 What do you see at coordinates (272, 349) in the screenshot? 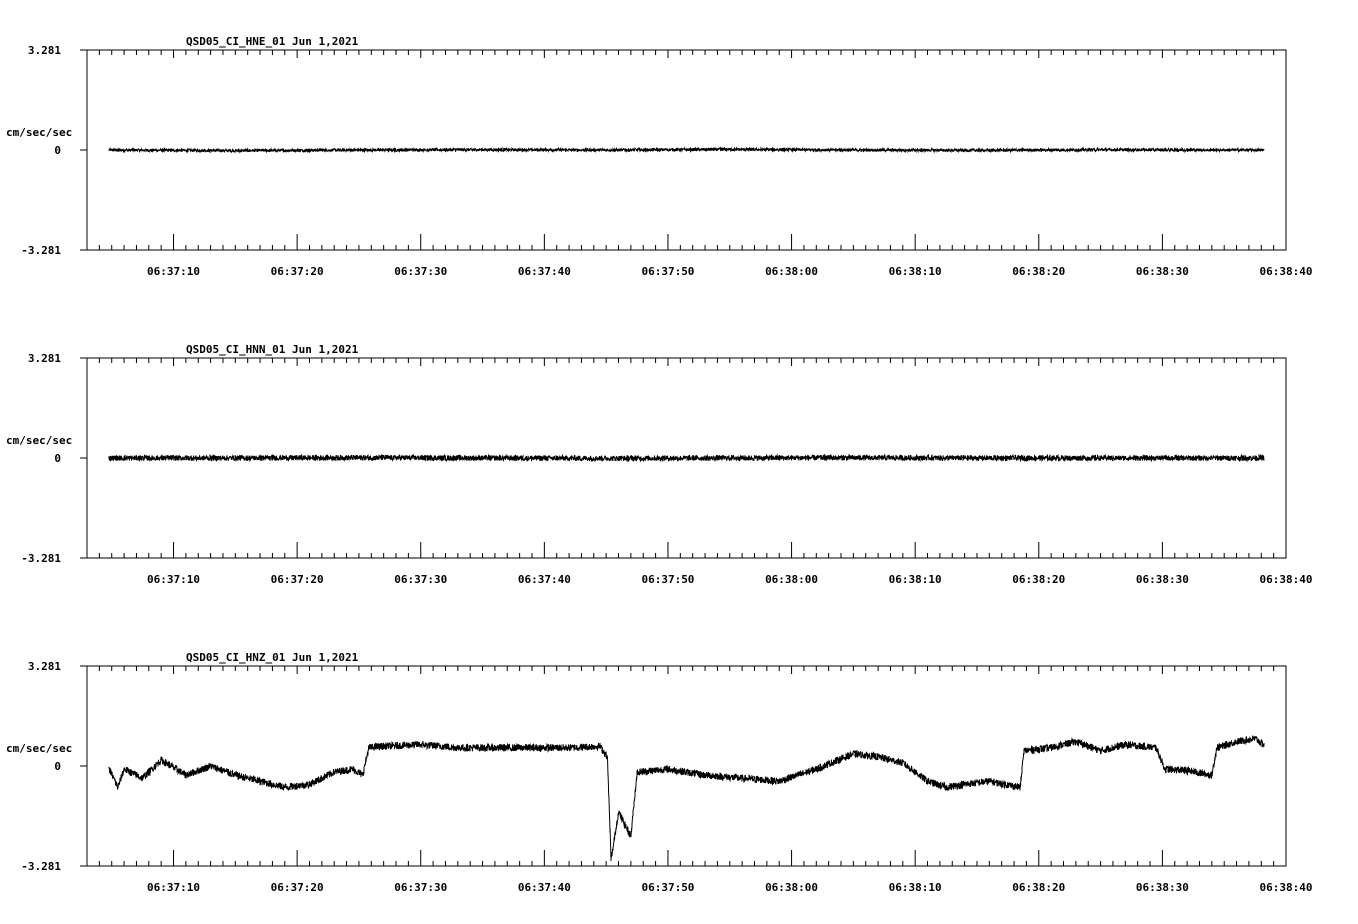
I see `panel-title: QSD05_CI_HNN_01 Jun 1,2021` at bounding box center [272, 349].